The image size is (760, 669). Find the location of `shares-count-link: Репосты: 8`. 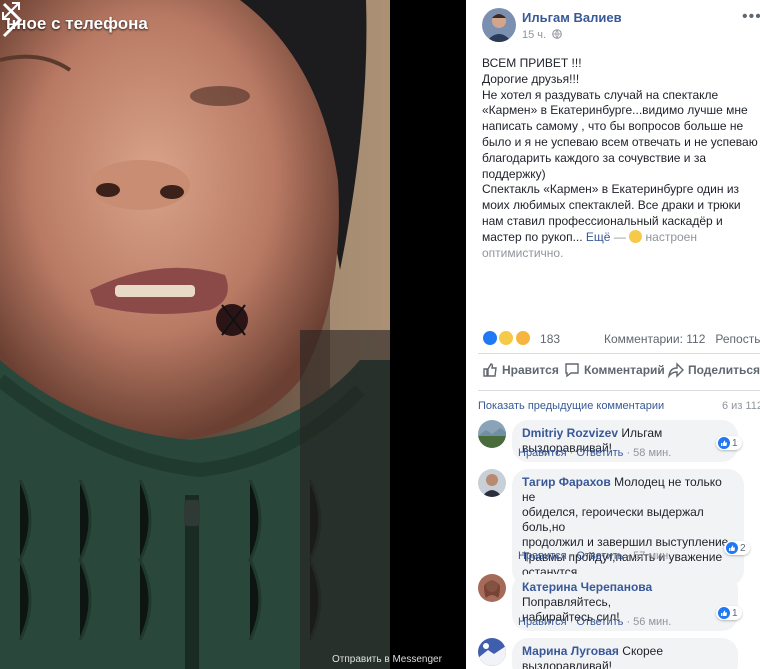

shares-count-link: Репосты: 8 is located at coordinates (737, 339).